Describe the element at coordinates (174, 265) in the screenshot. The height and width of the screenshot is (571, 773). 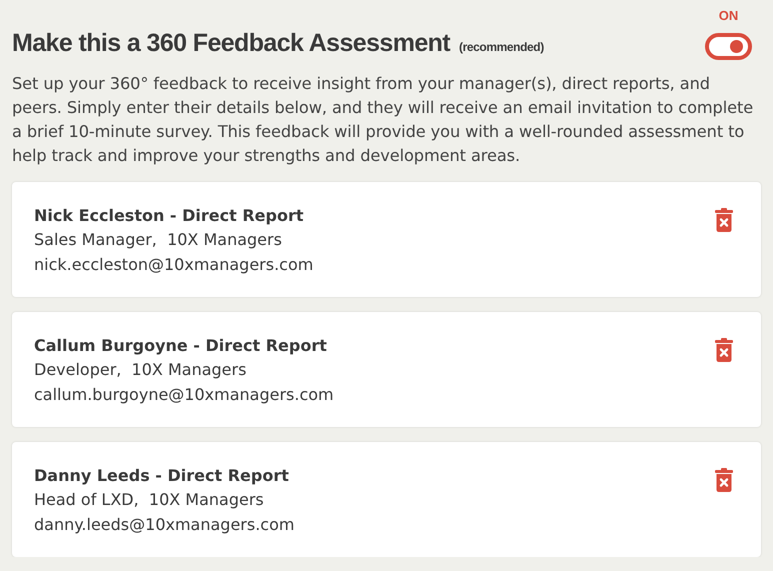
I see `reviewer-email: nick.eccleston@10xmanagers.com` at that location.